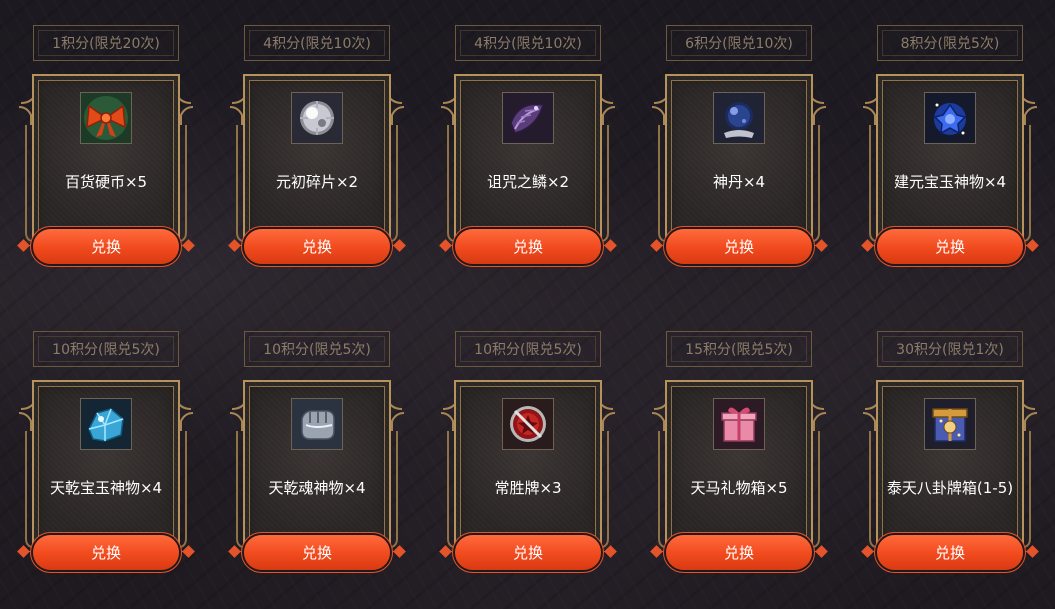  What do you see at coordinates (950, 182) in the screenshot?
I see `item-name: 建元宝玉神物×4` at bounding box center [950, 182].